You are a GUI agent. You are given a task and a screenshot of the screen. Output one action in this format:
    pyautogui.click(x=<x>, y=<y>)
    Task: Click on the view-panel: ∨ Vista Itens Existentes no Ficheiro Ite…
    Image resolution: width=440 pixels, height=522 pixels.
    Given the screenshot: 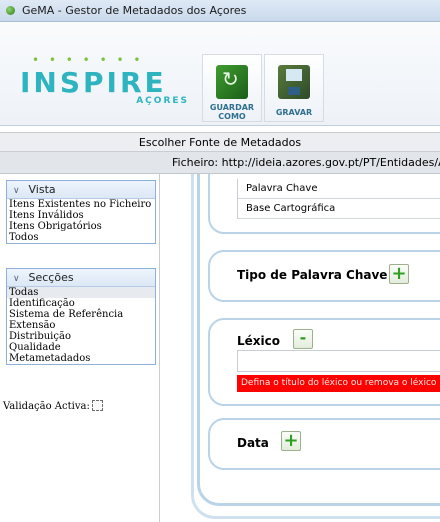 What is the action you would take?
    pyautogui.click(x=81, y=212)
    